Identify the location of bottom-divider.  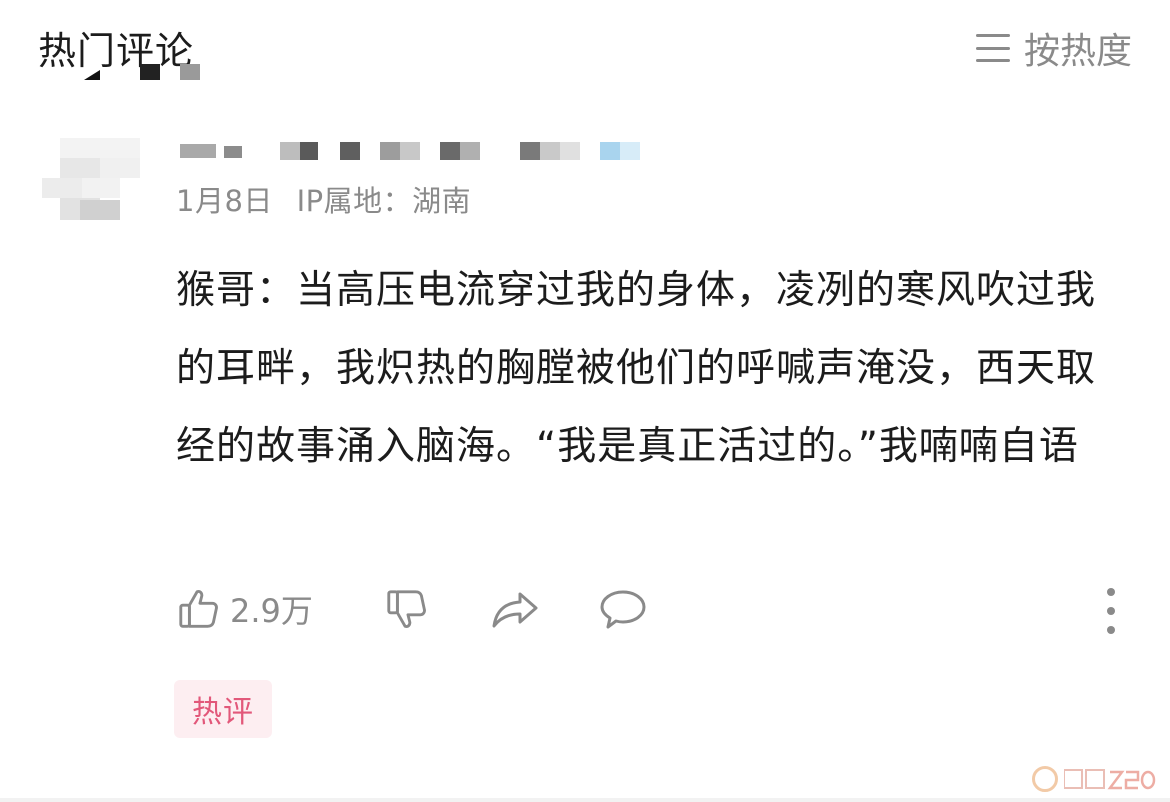
(585, 800).